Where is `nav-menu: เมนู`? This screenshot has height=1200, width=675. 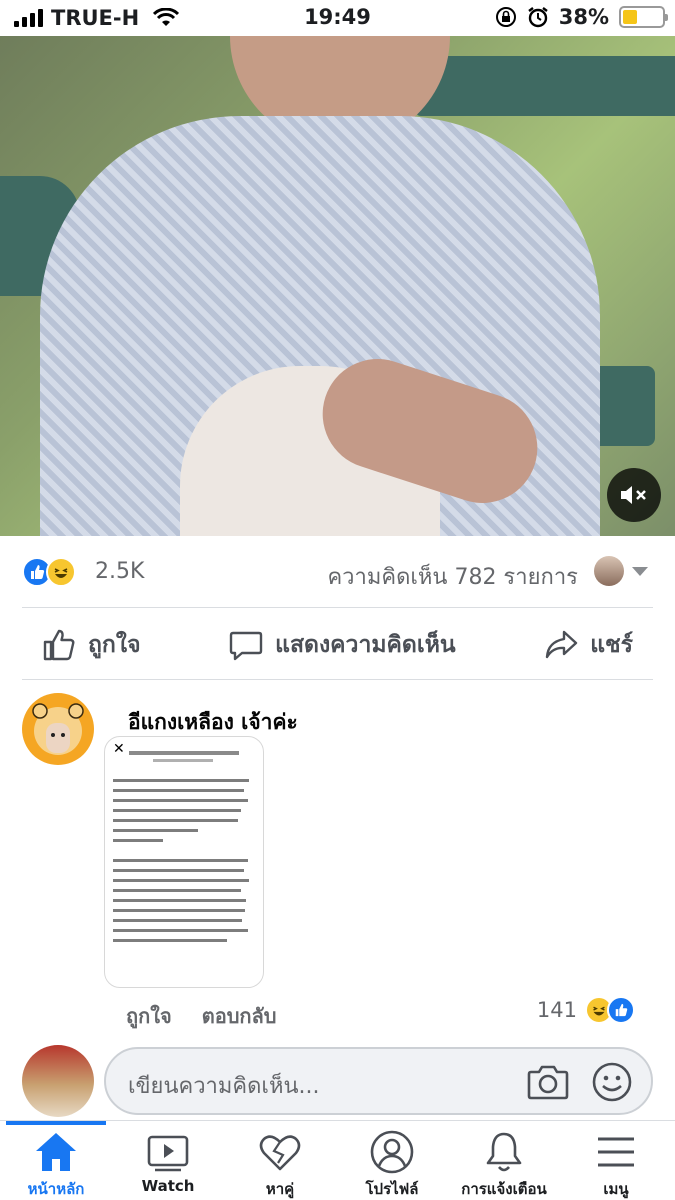 nav-menu: เมนู is located at coordinates (616, 1160).